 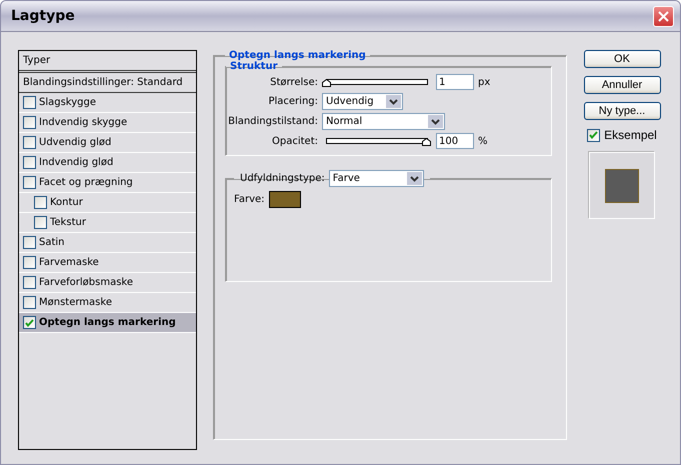 I want to click on unit-label: %, so click(x=483, y=141).